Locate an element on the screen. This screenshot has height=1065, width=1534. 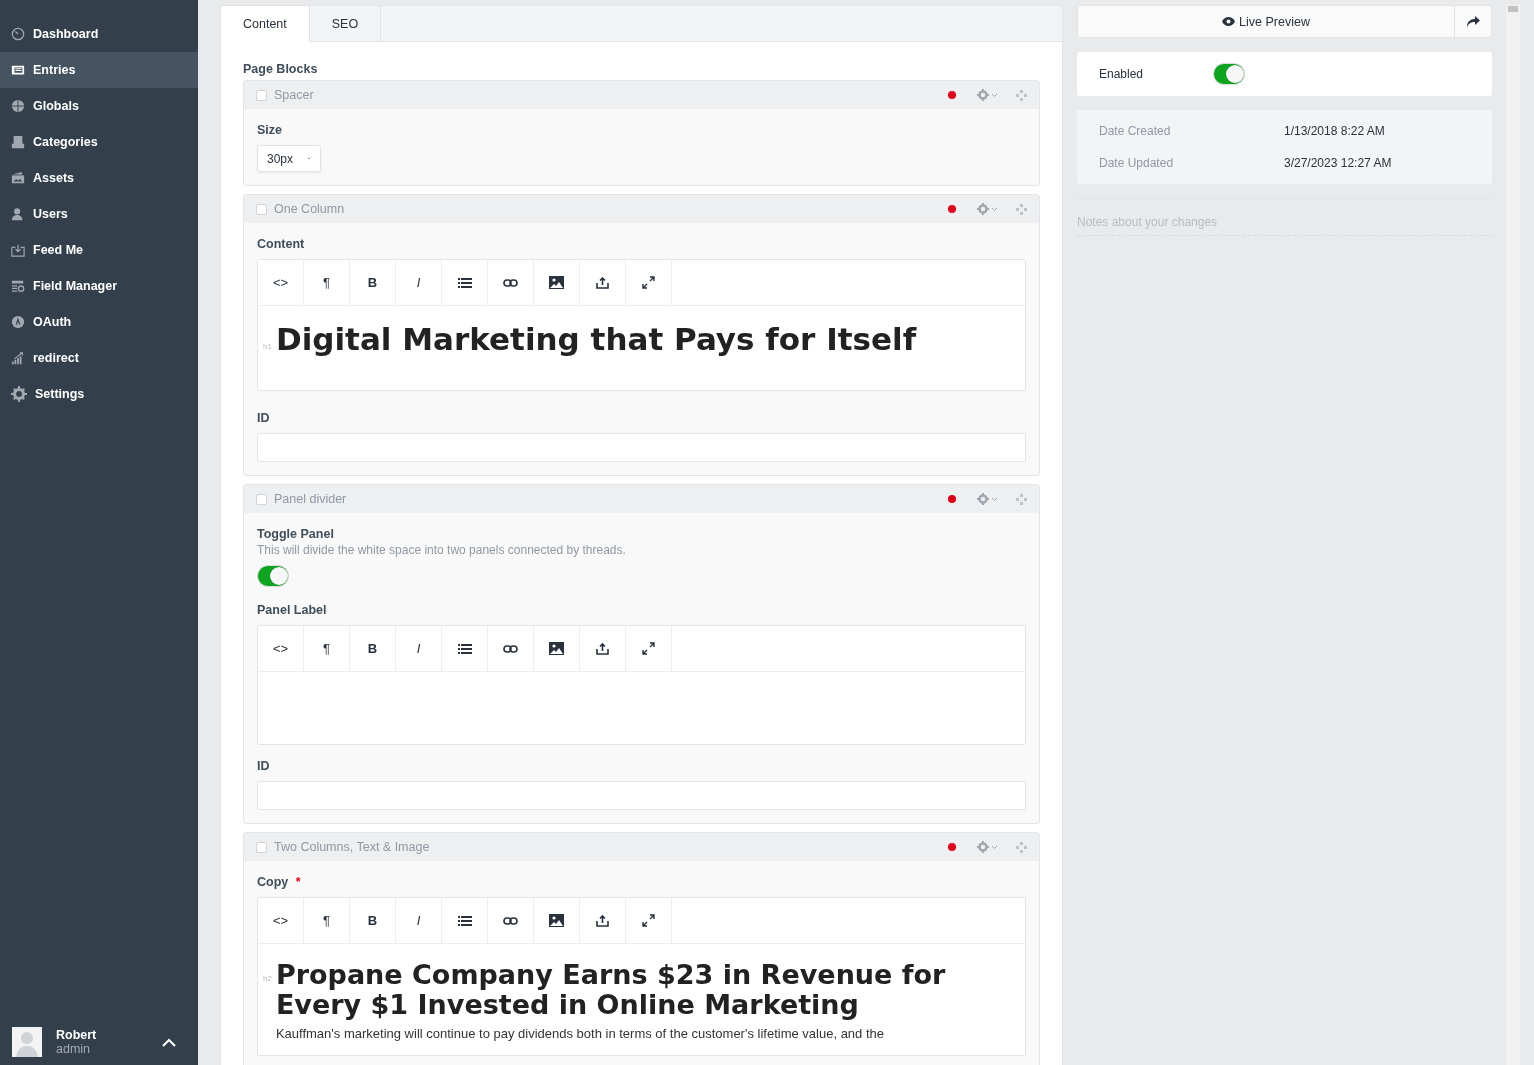
user-name: Robert is located at coordinates (77, 1035).